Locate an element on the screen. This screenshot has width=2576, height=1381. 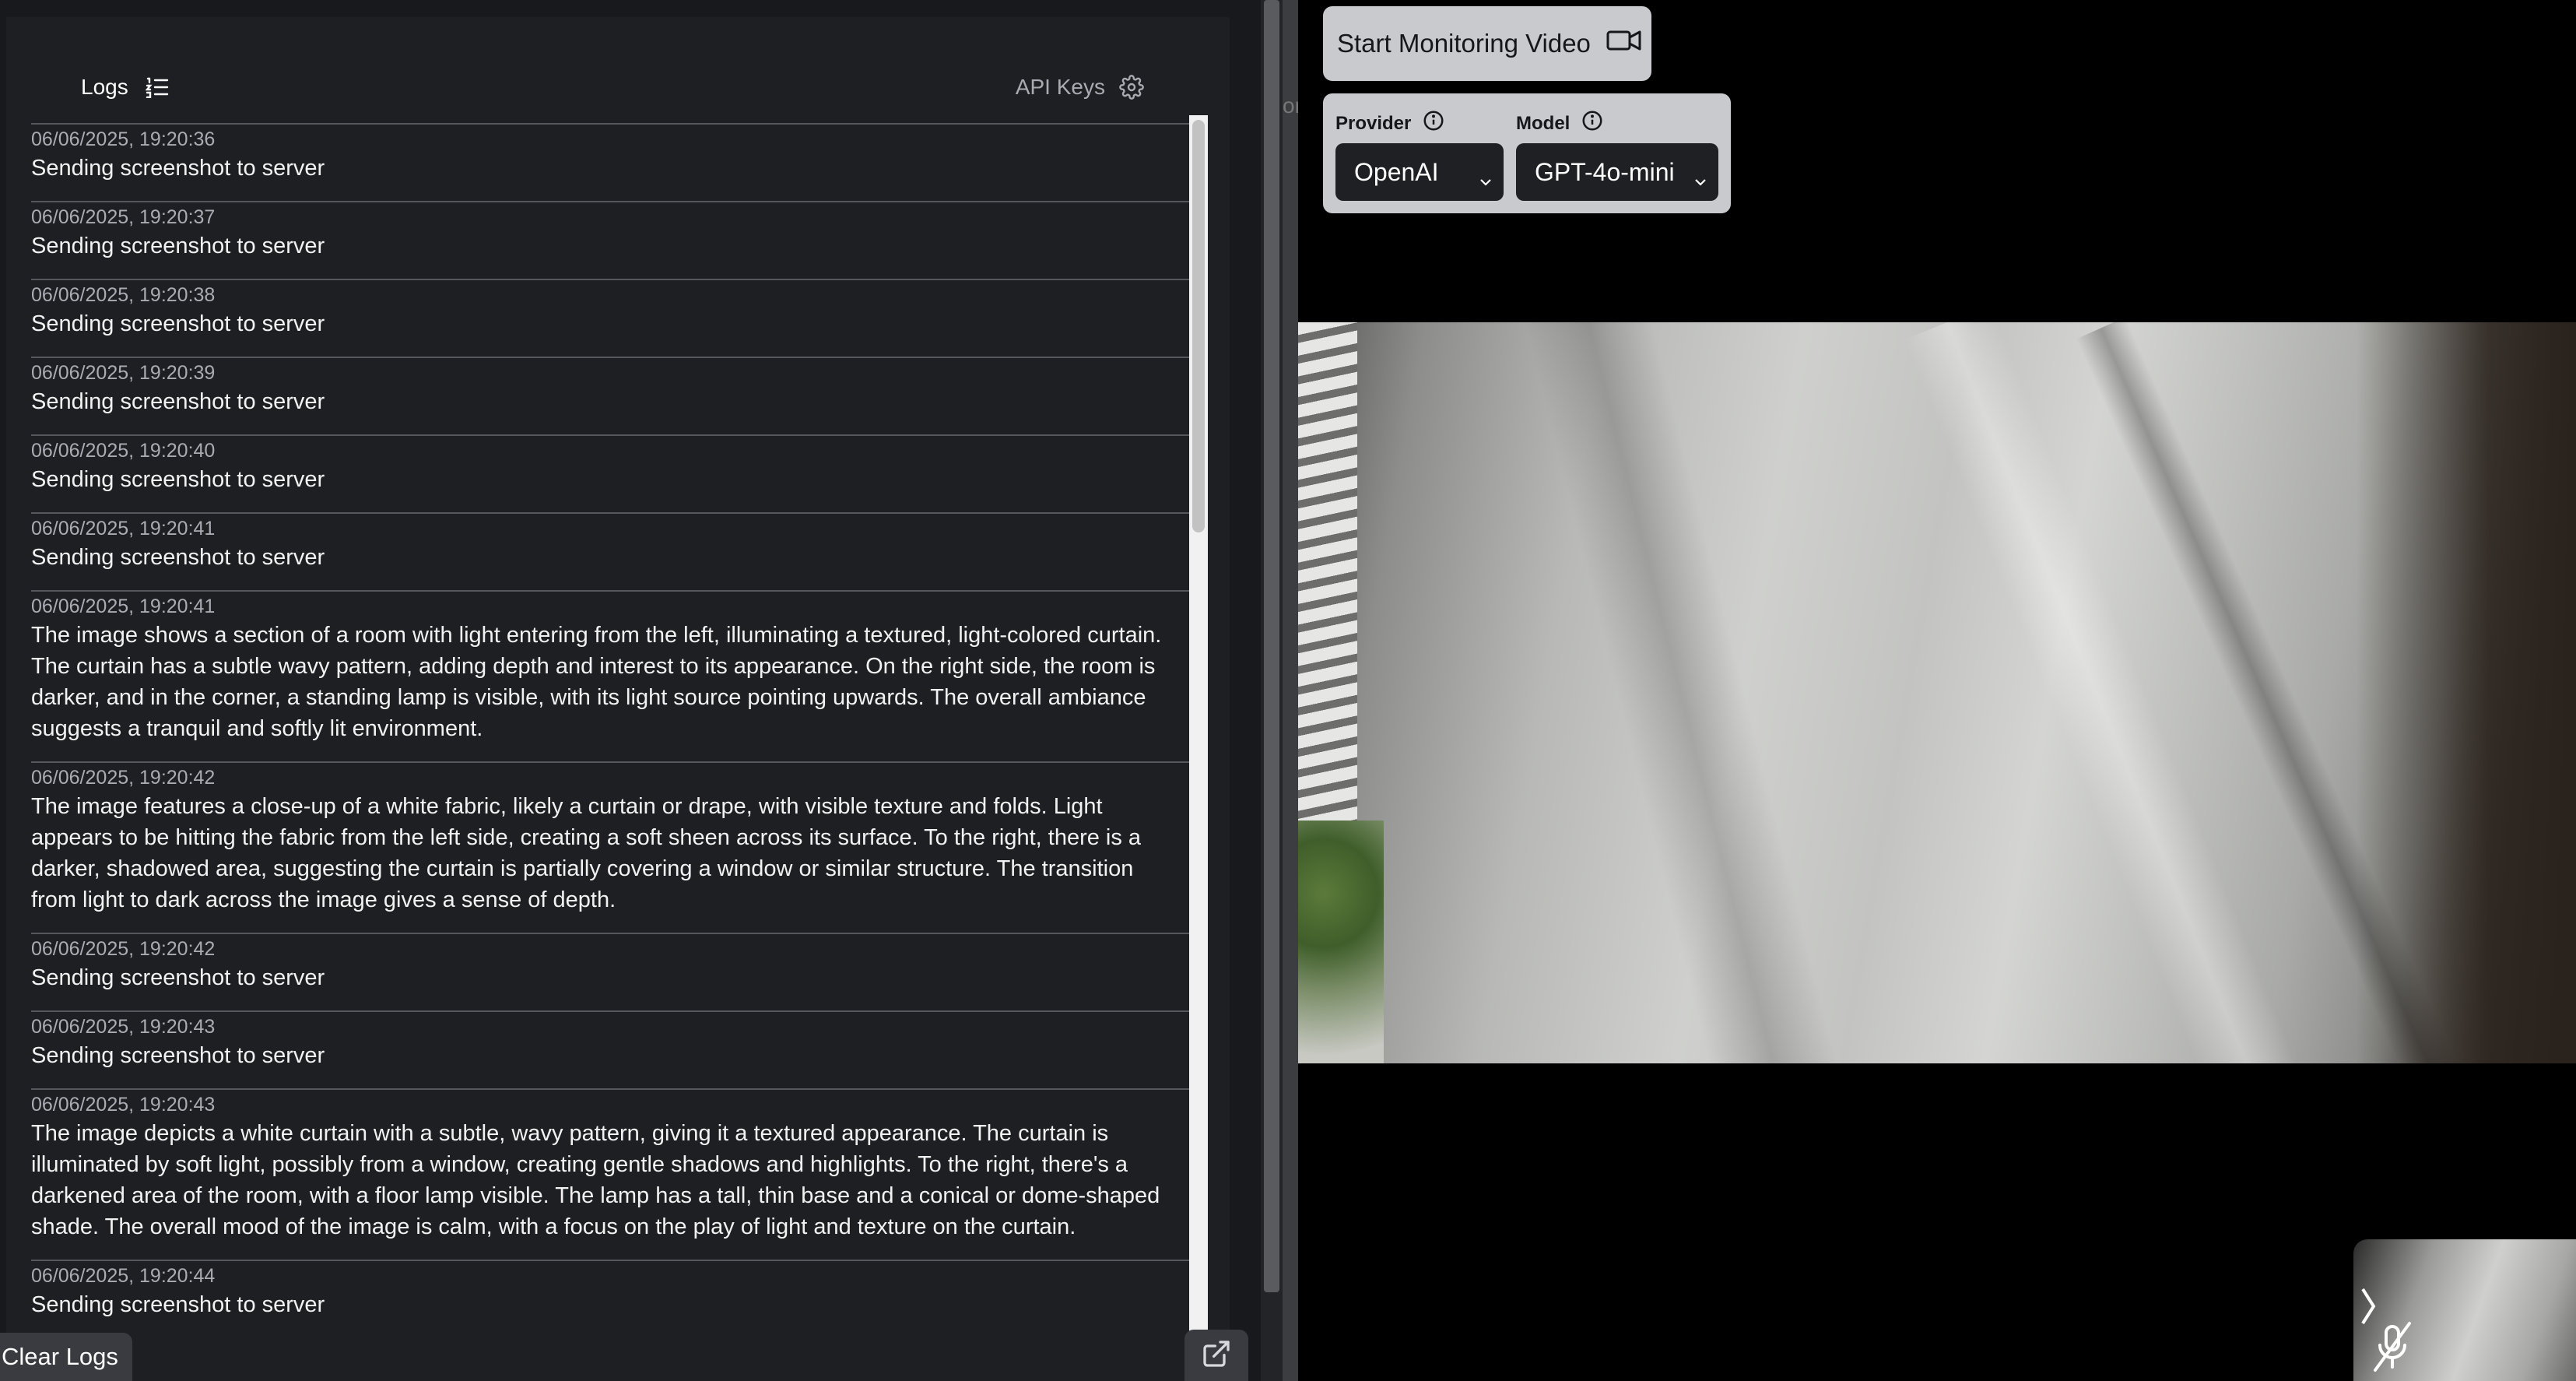
model-settings-card: Provider Model OpenAI GPT-4o-mini is located at coordinates (1527, 153).